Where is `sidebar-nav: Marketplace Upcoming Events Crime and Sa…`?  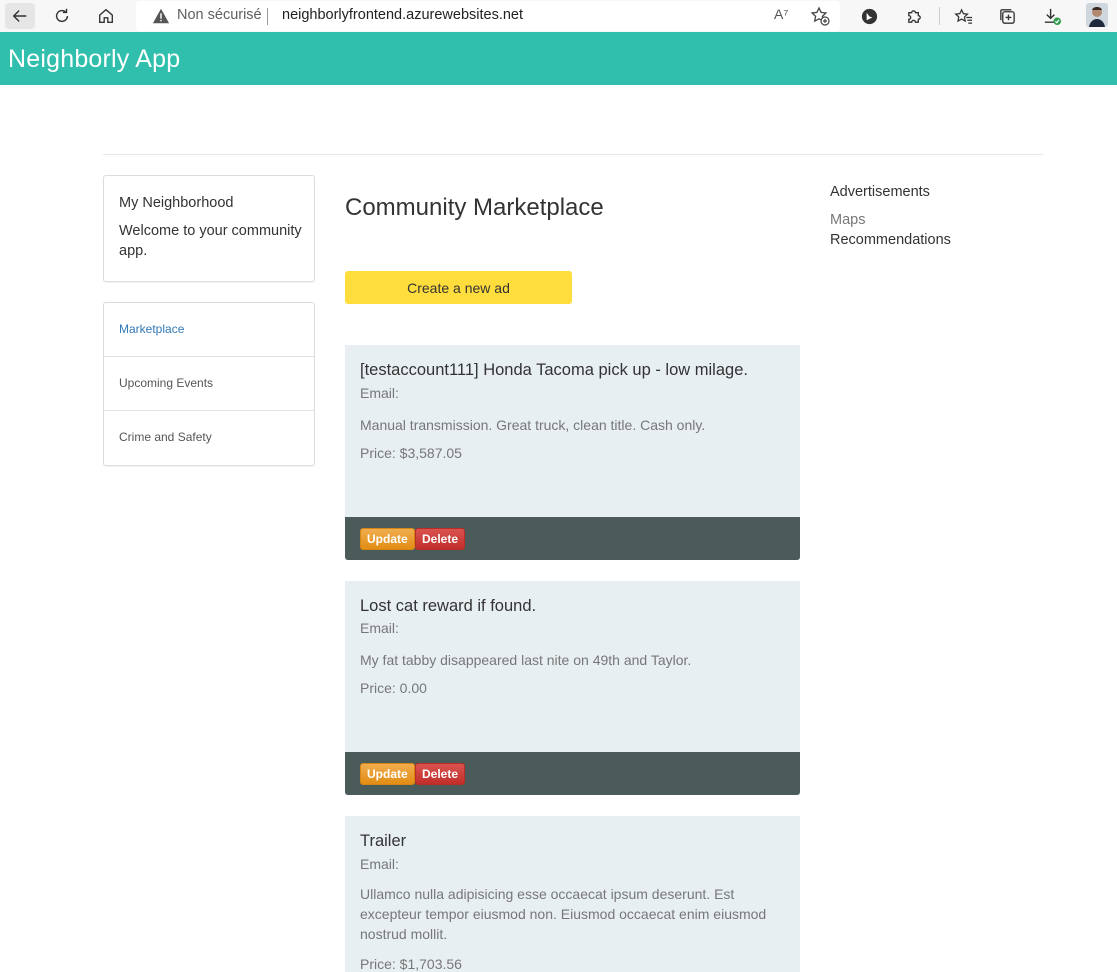
sidebar-nav: Marketplace Upcoming Events Crime and Sa… is located at coordinates (209, 384).